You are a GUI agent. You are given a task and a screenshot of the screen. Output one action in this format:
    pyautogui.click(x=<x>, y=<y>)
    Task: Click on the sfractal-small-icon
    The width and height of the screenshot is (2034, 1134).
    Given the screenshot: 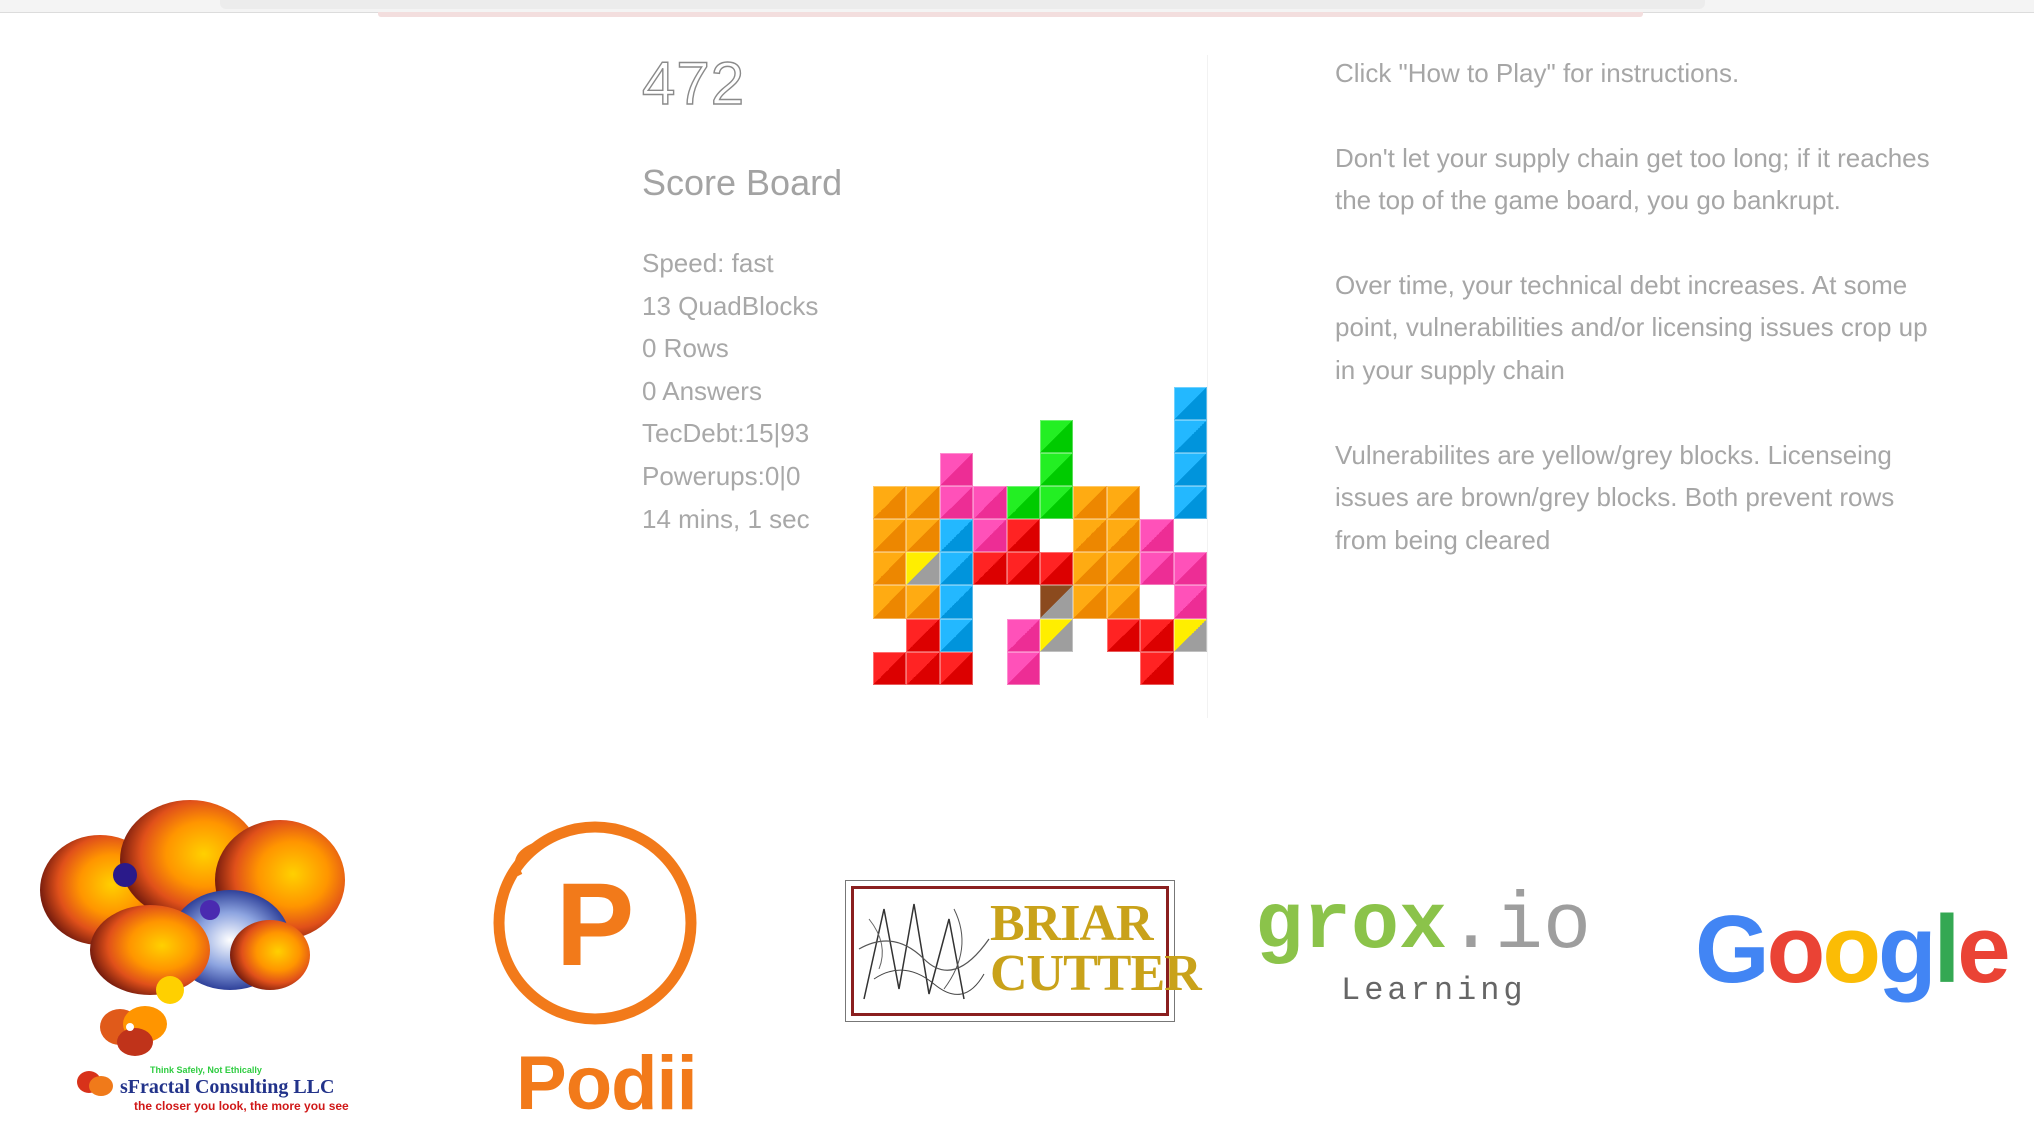 What is the action you would take?
    pyautogui.click(x=95, y=1083)
    